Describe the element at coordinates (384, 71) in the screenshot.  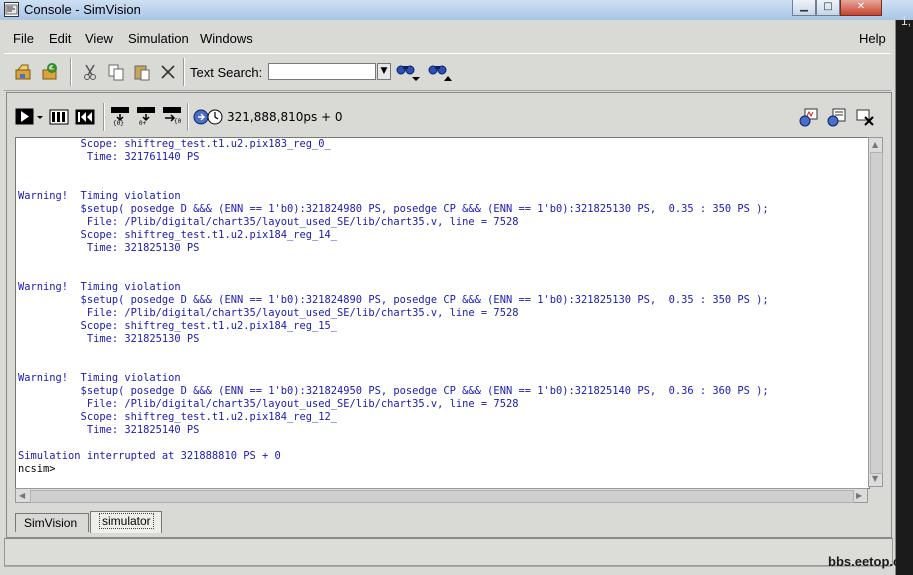
I see `dropdown-arrow-icon: ▼` at that location.